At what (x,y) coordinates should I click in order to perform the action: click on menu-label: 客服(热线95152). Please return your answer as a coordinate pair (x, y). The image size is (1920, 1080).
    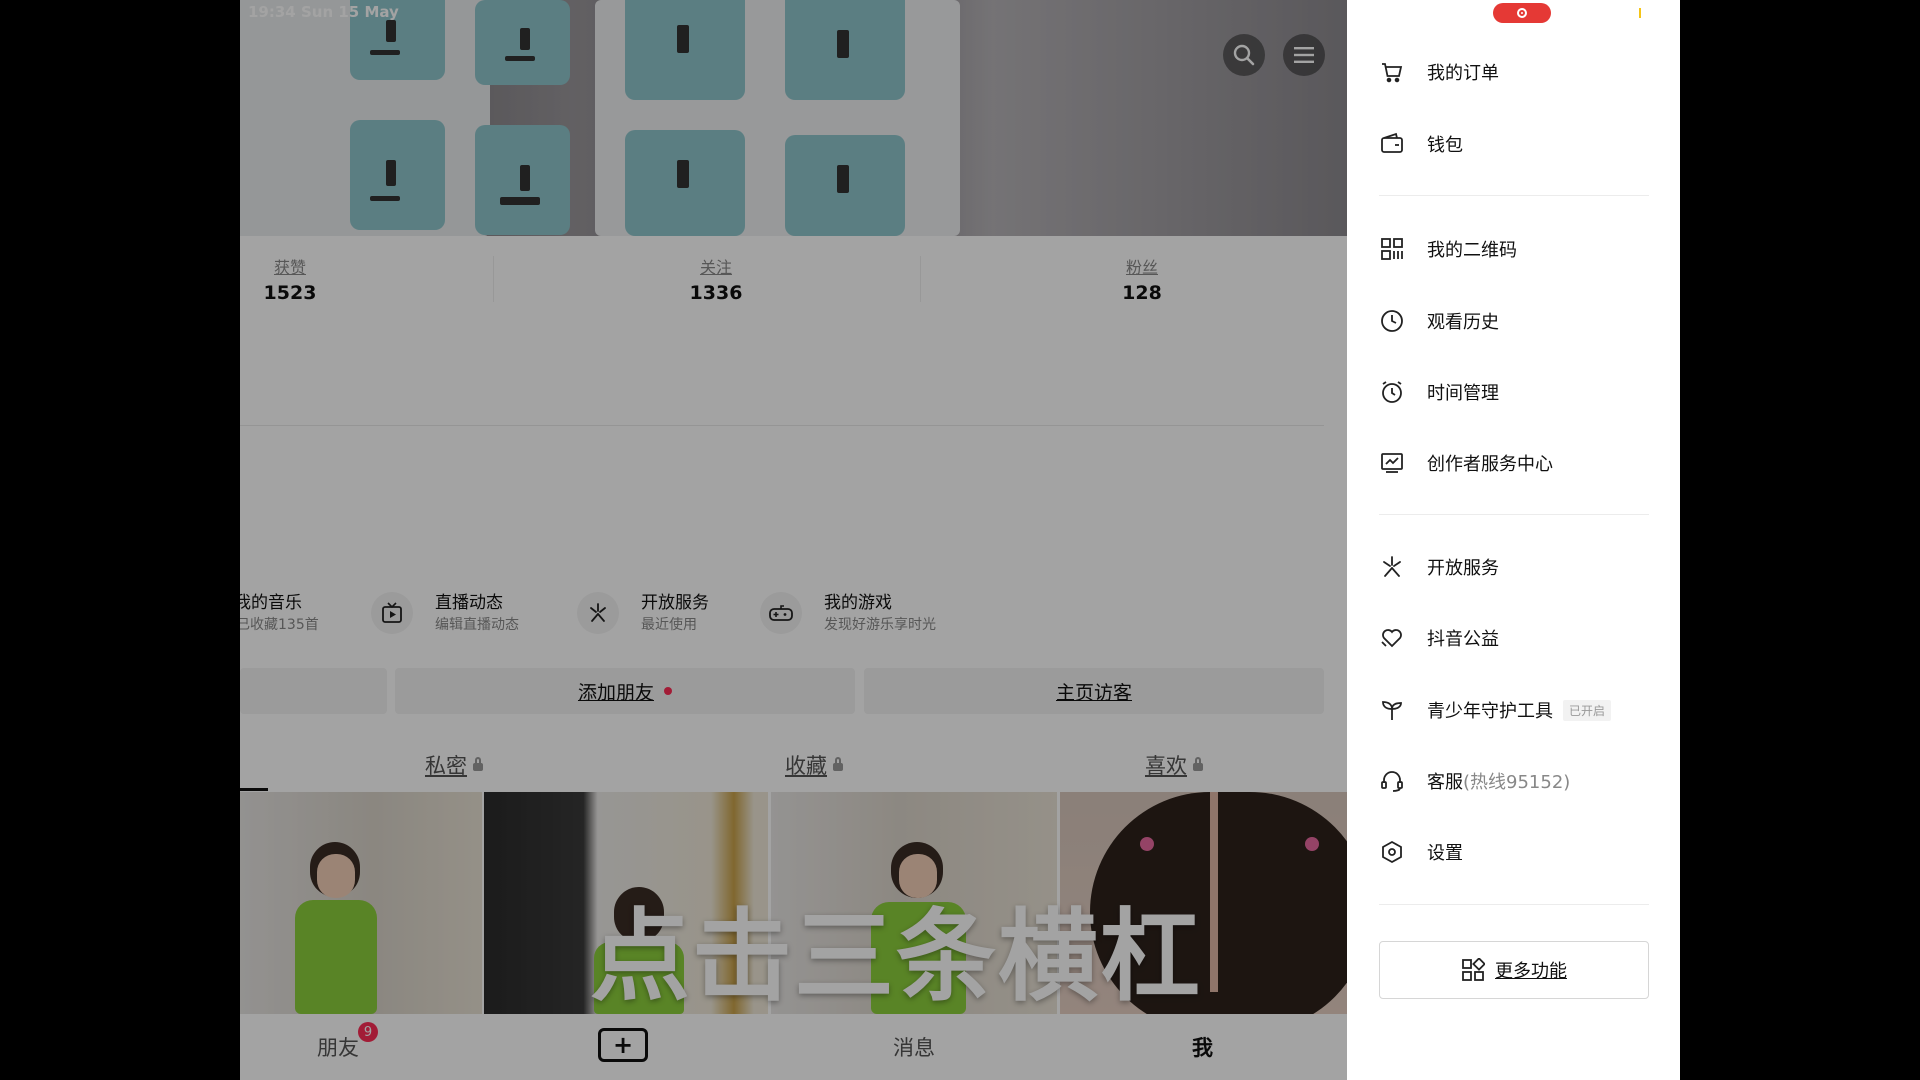
    Looking at the image, I should click on (1498, 781).